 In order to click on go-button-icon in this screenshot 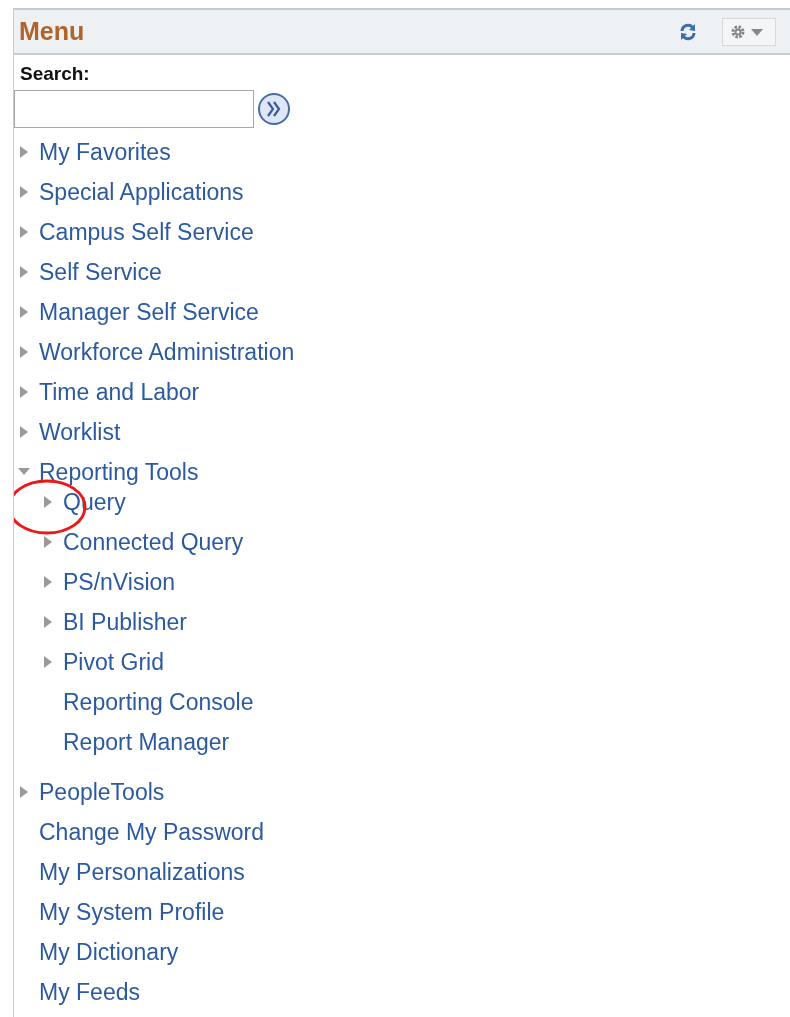, I will do `click(274, 109)`.